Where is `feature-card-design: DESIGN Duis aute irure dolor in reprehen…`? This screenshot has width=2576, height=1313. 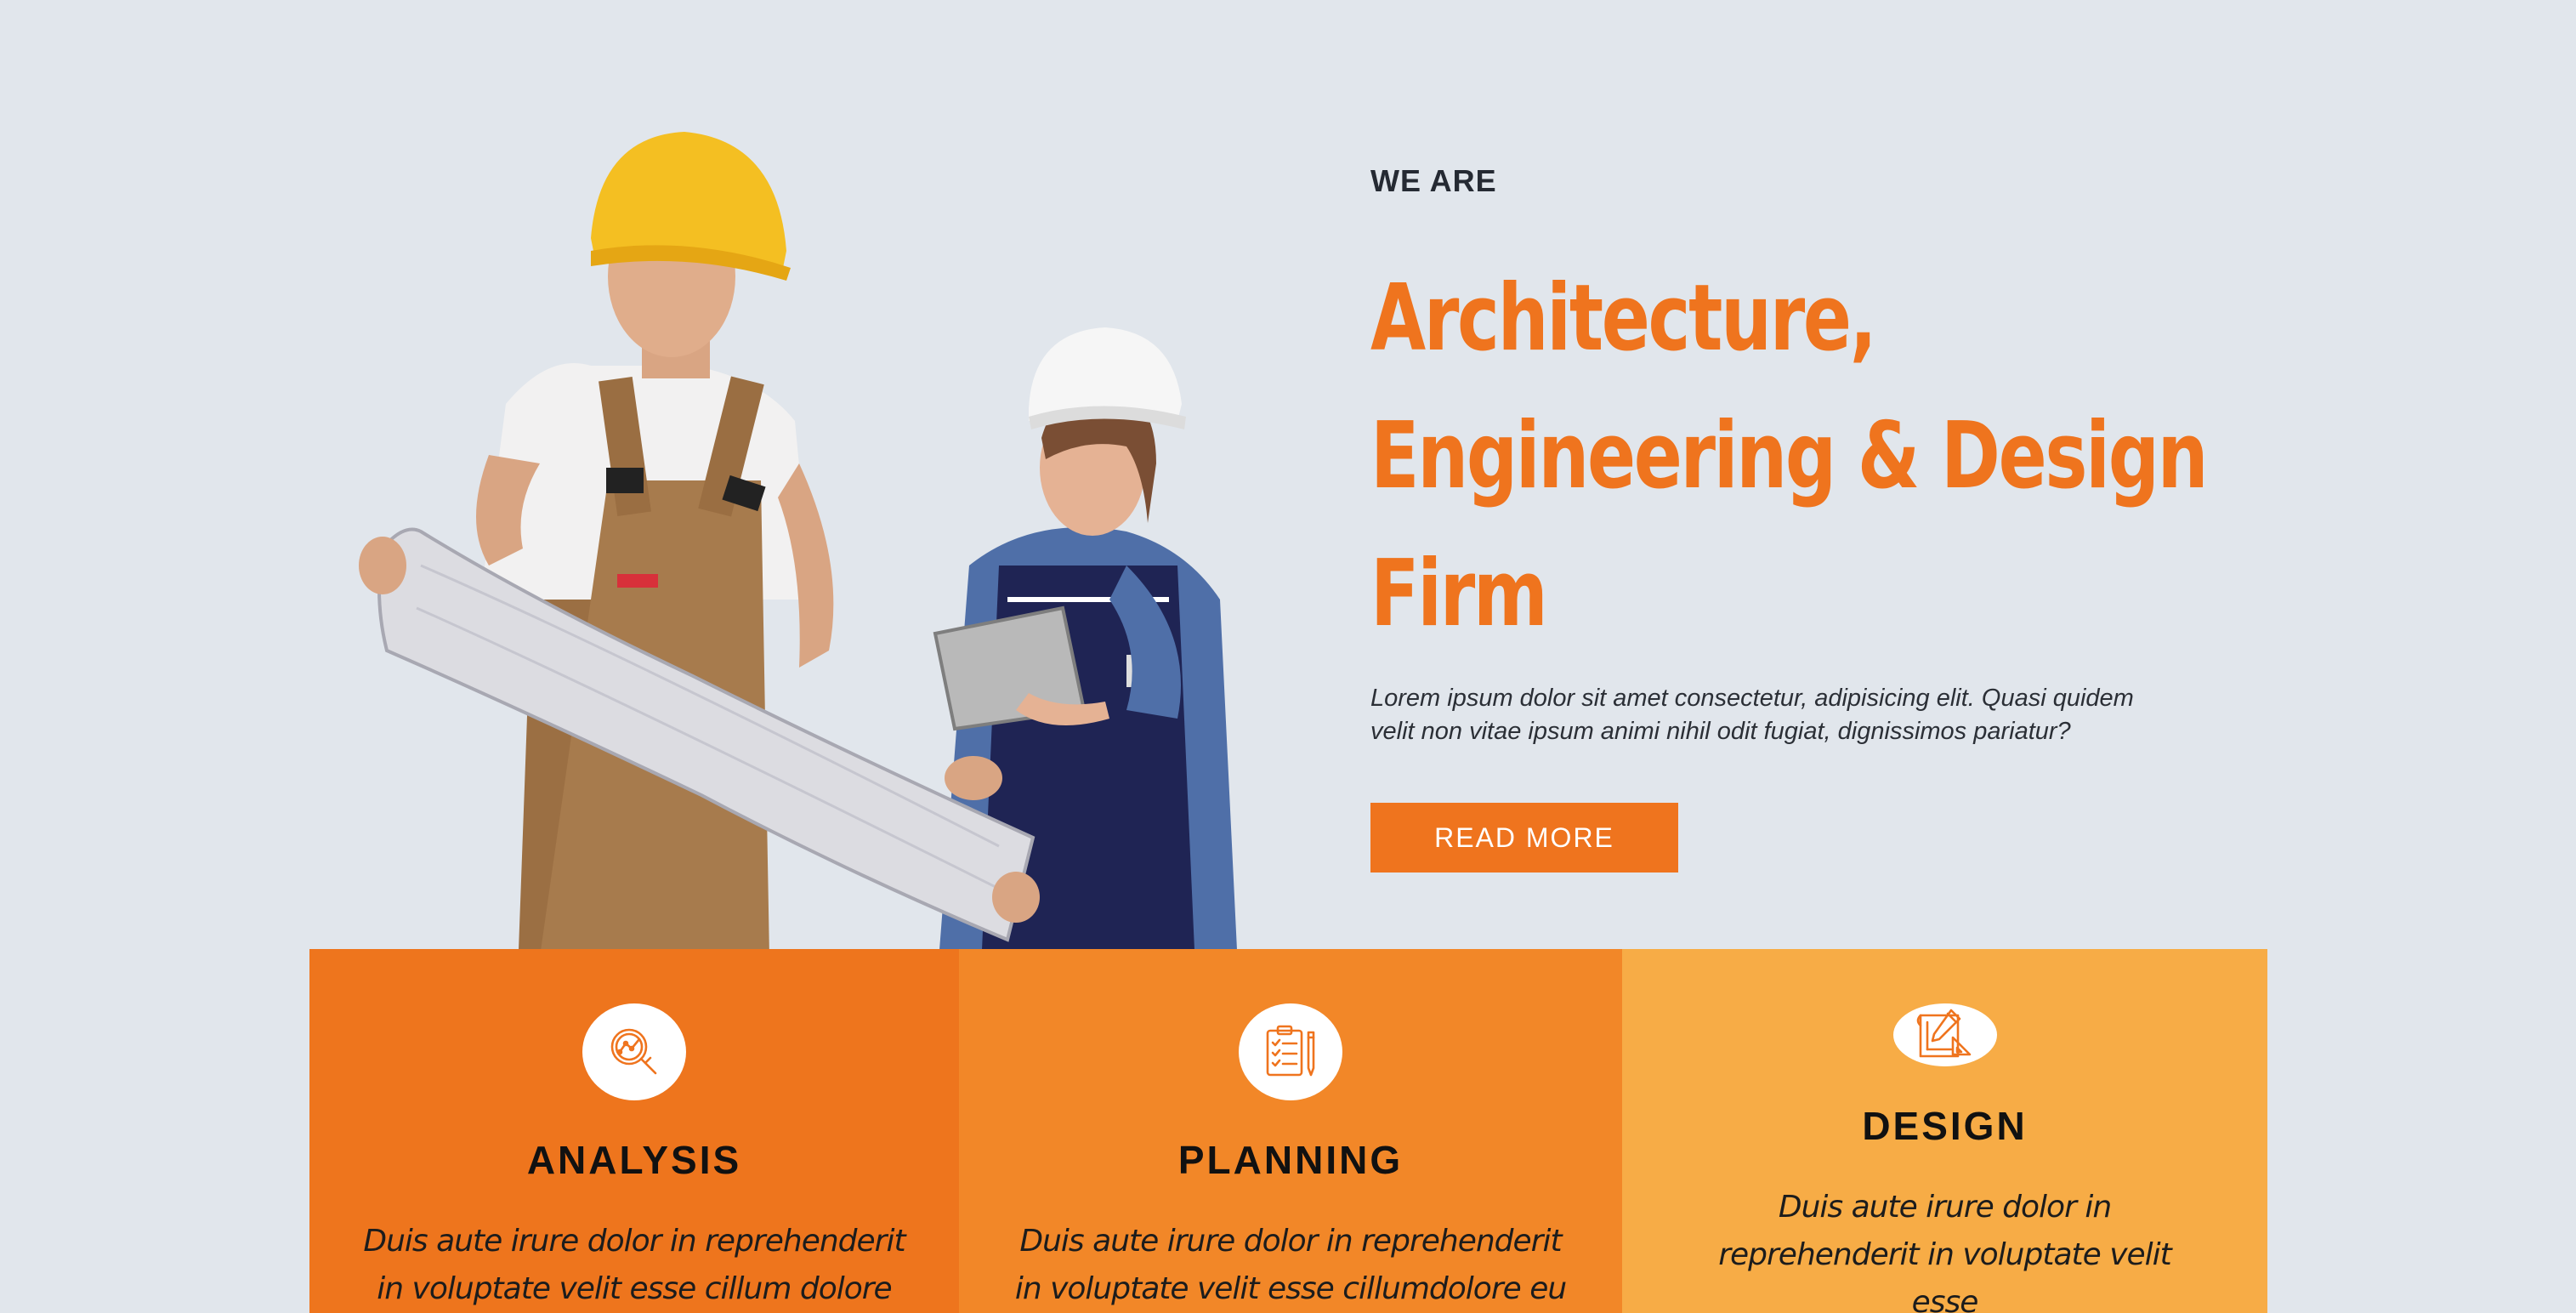
feature-card-design: DESIGN Duis aute irure dolor in reprehen… is located at coordinates (1945, 1131).